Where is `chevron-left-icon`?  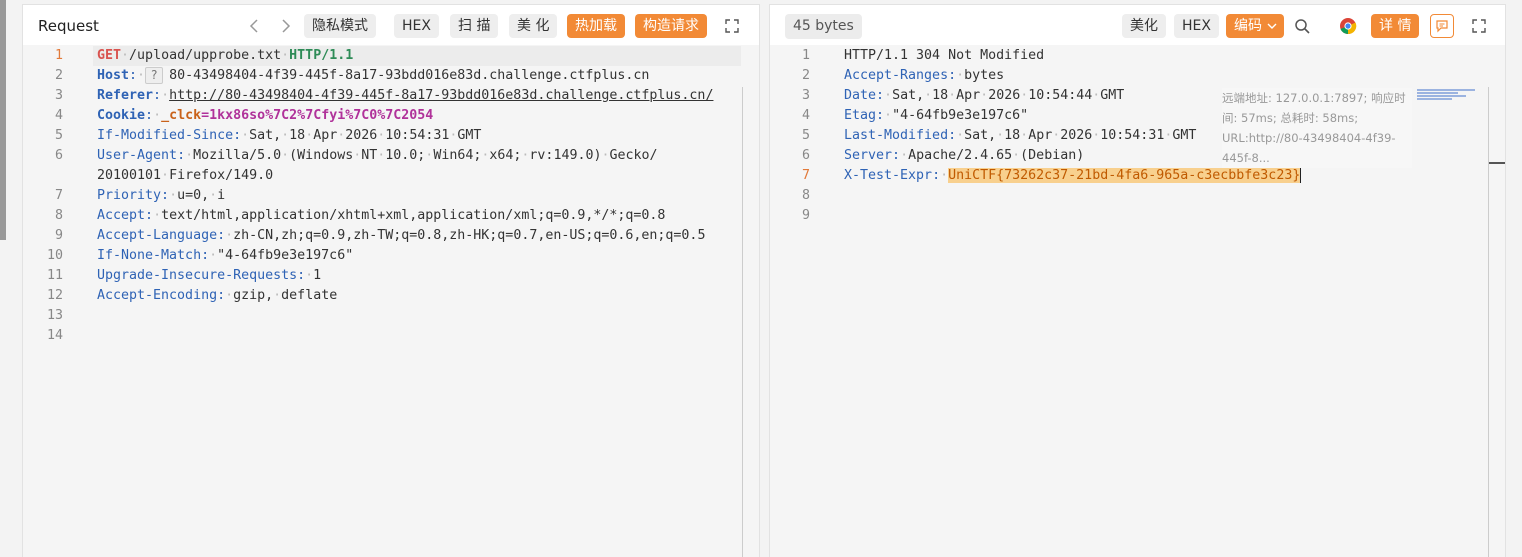
chevron-left-icon is located at coordinates (255, 26).